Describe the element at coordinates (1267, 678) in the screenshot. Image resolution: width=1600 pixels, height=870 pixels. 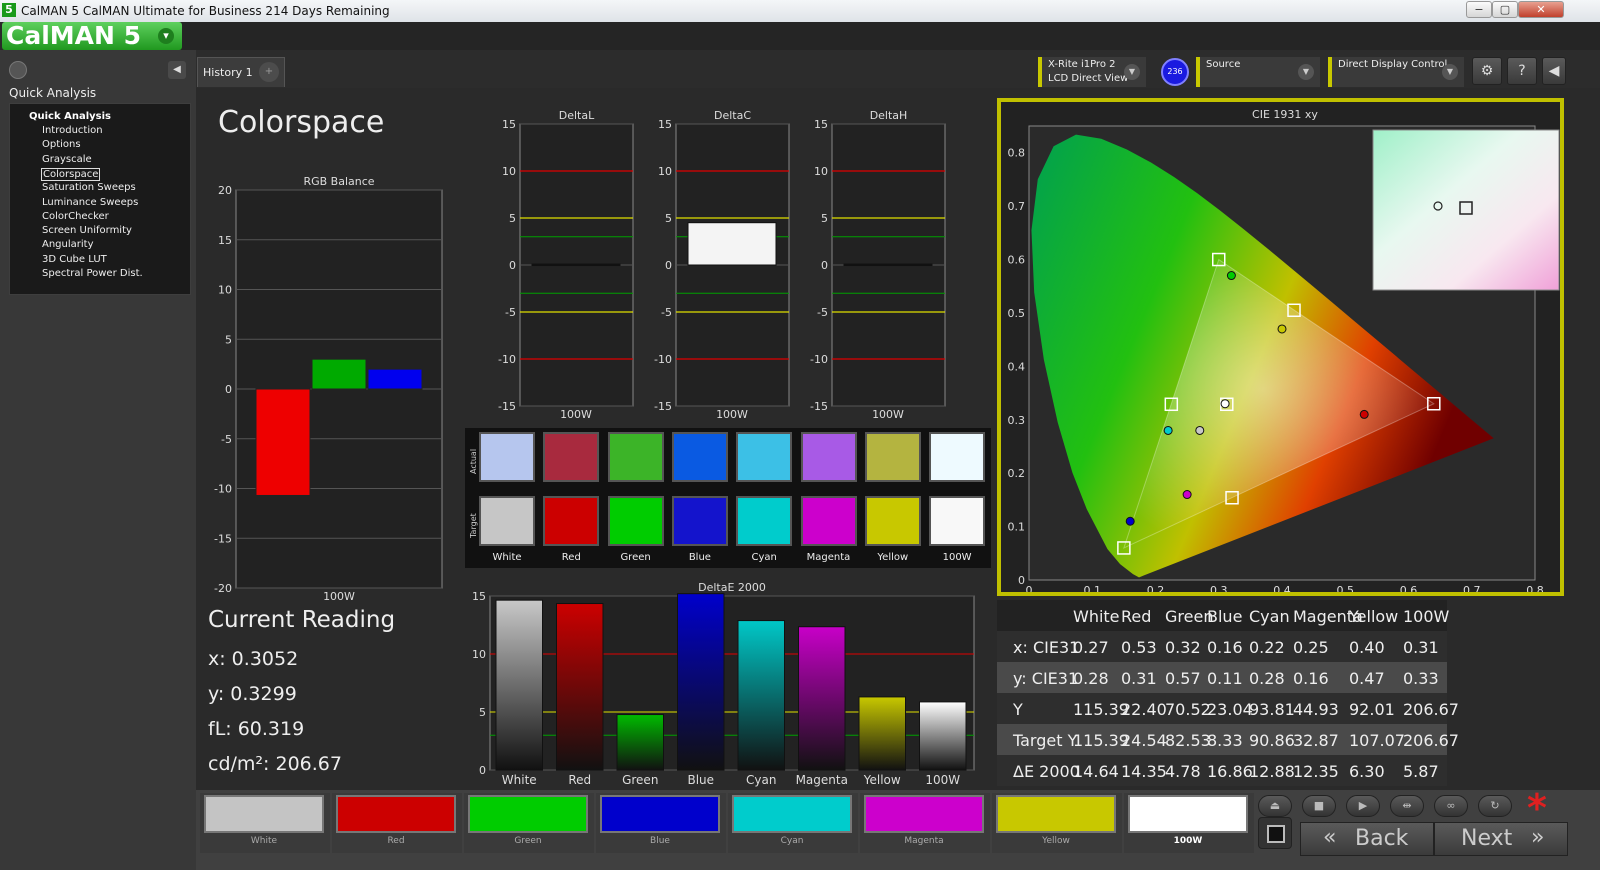
I see `table-cell: 0.28` at that location.